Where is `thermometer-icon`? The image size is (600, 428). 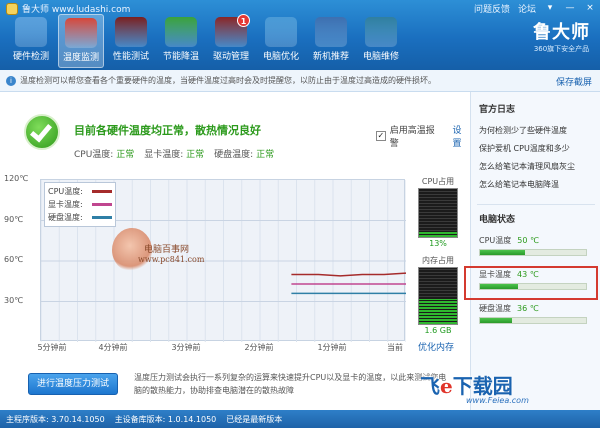 thermometer-icon is located at coordinates (81, 33).